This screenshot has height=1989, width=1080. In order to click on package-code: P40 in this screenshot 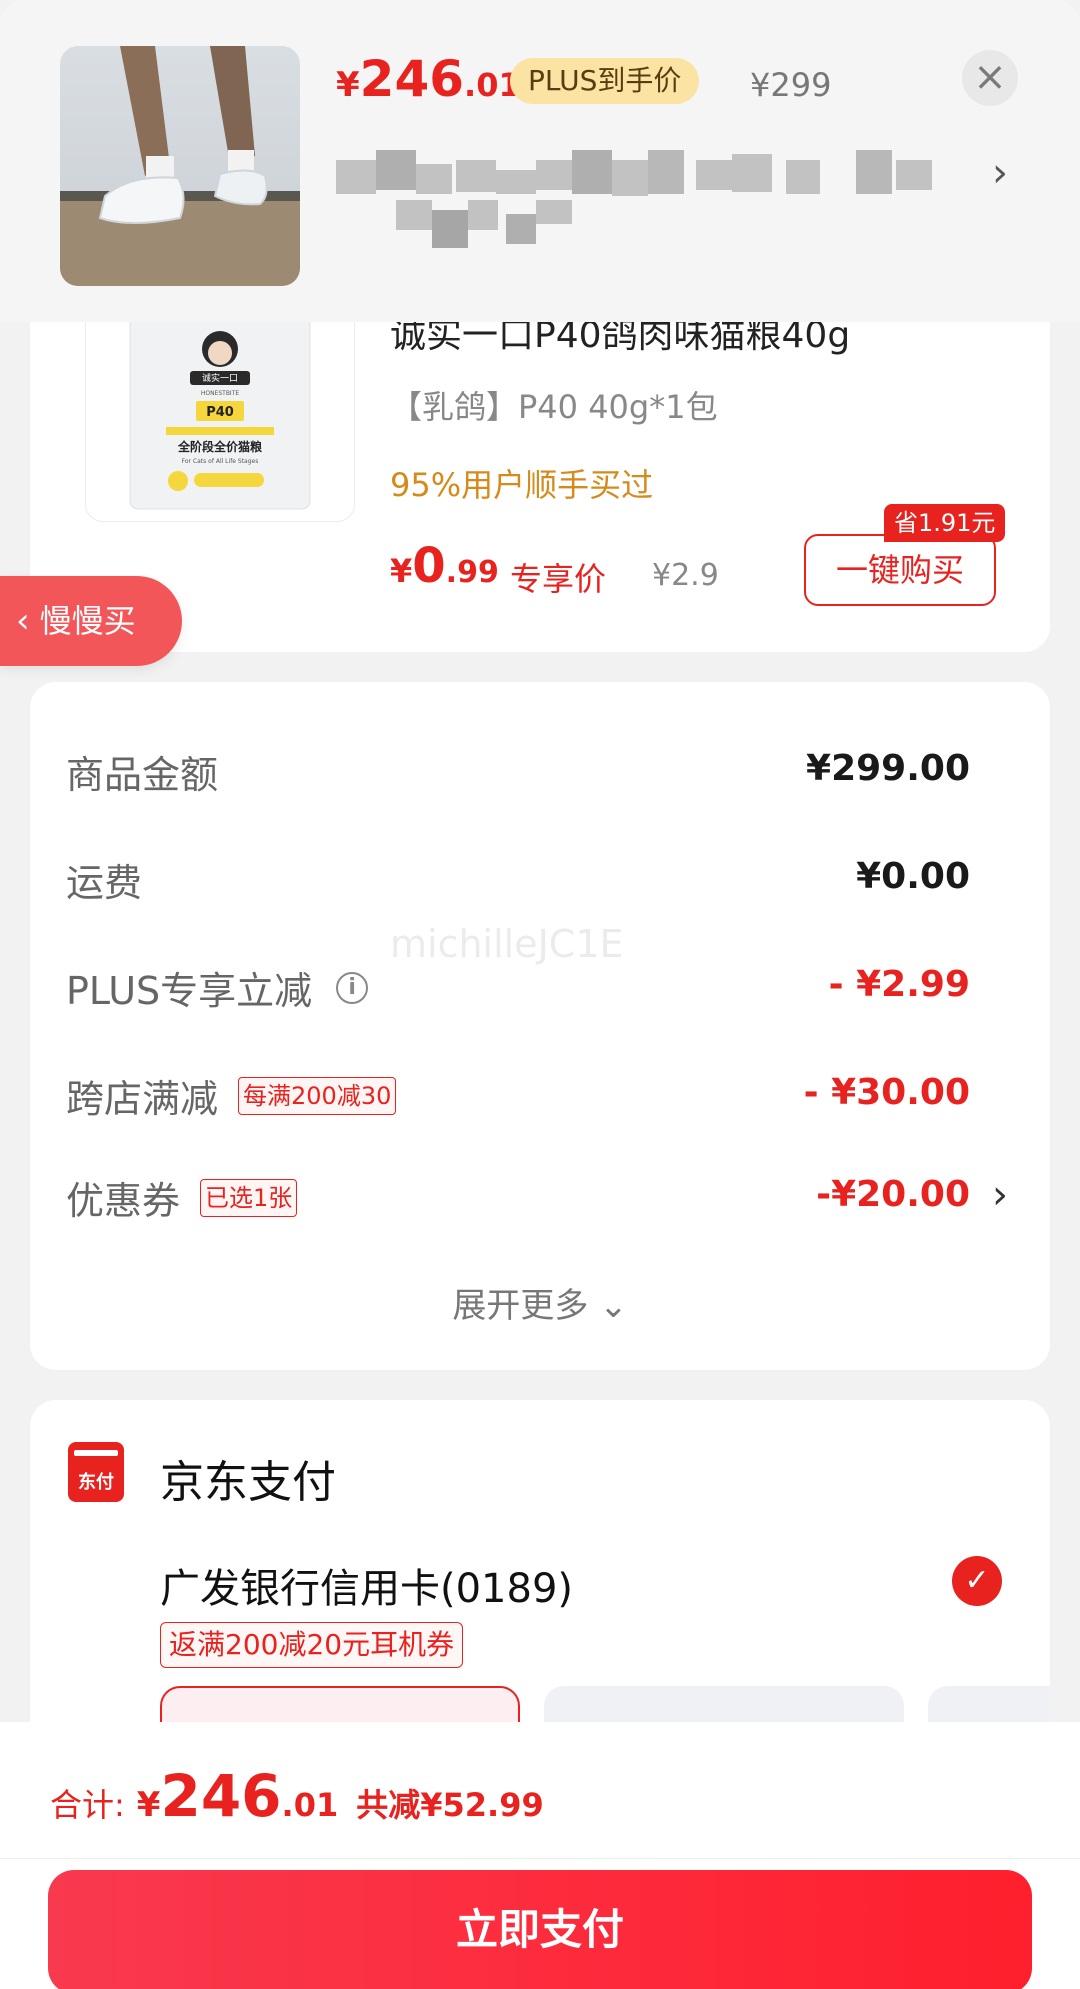, I will do `click(220, 412)`.